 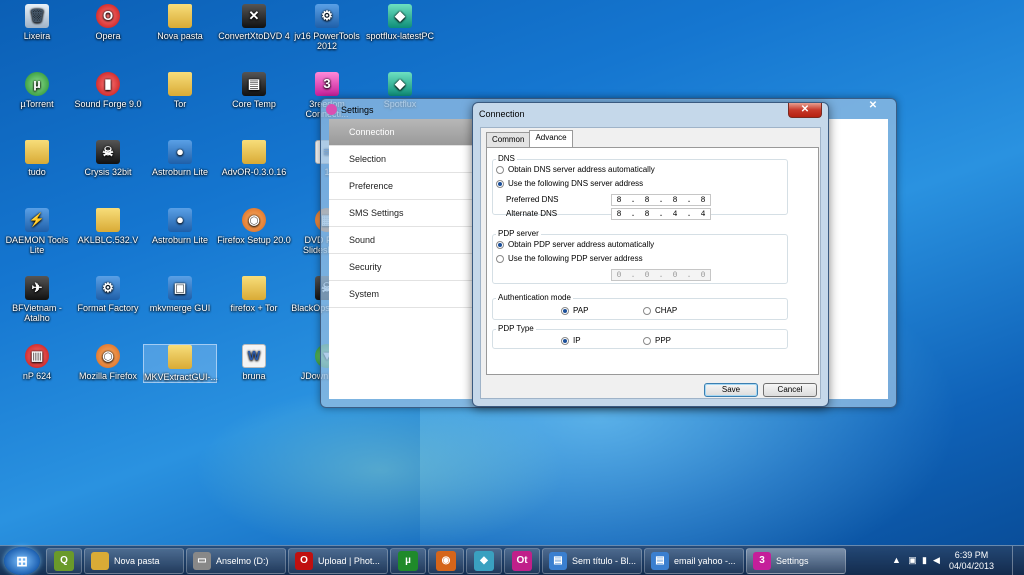 I want to click on desktop-icon: AKLBLC.532.V, so click(x=108, y=226).